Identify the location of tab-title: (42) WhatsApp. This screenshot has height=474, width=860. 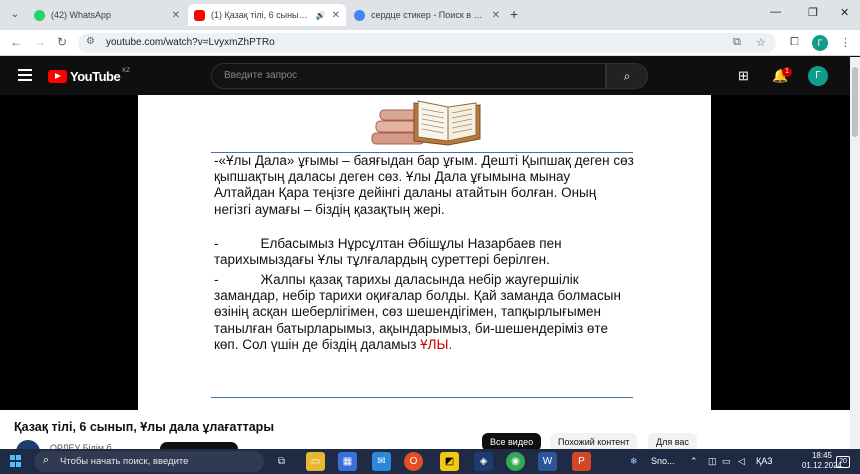
(81, 15).